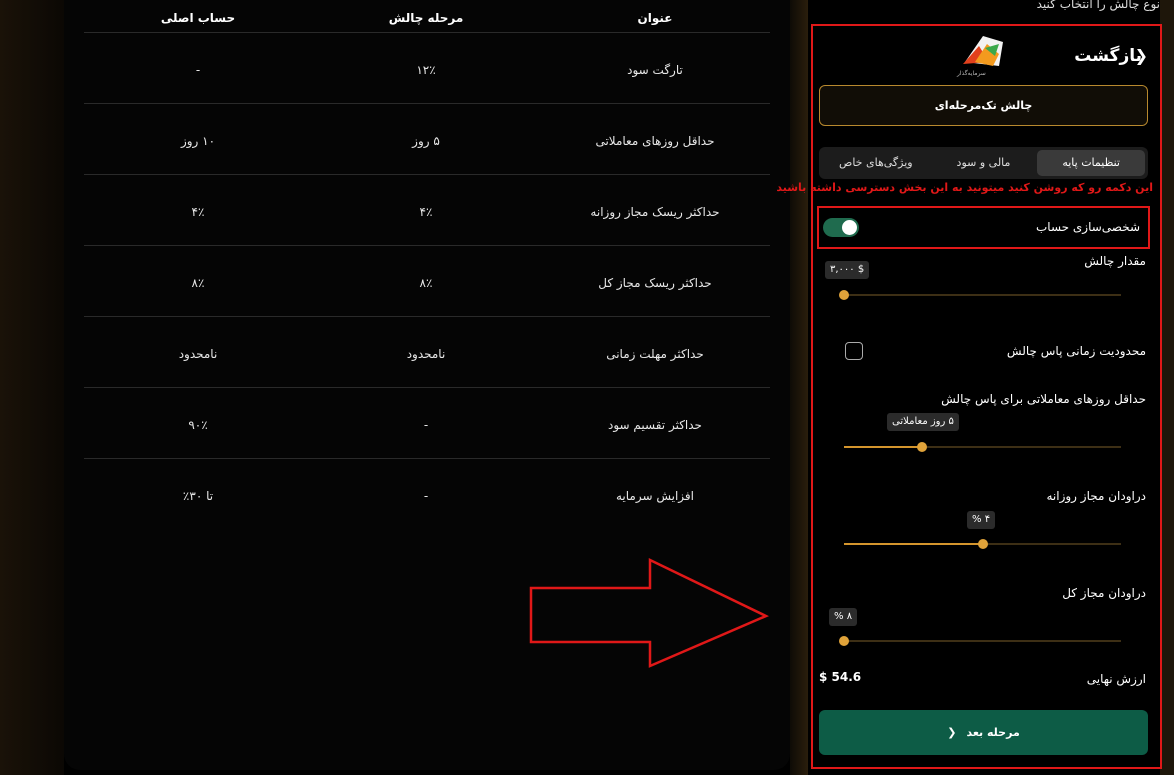 The width and height of the screenshot is (1174, 775). Describe the element at coordinates (854, 351) in the screenshot. I see `time-limit-checkbox` at that location.